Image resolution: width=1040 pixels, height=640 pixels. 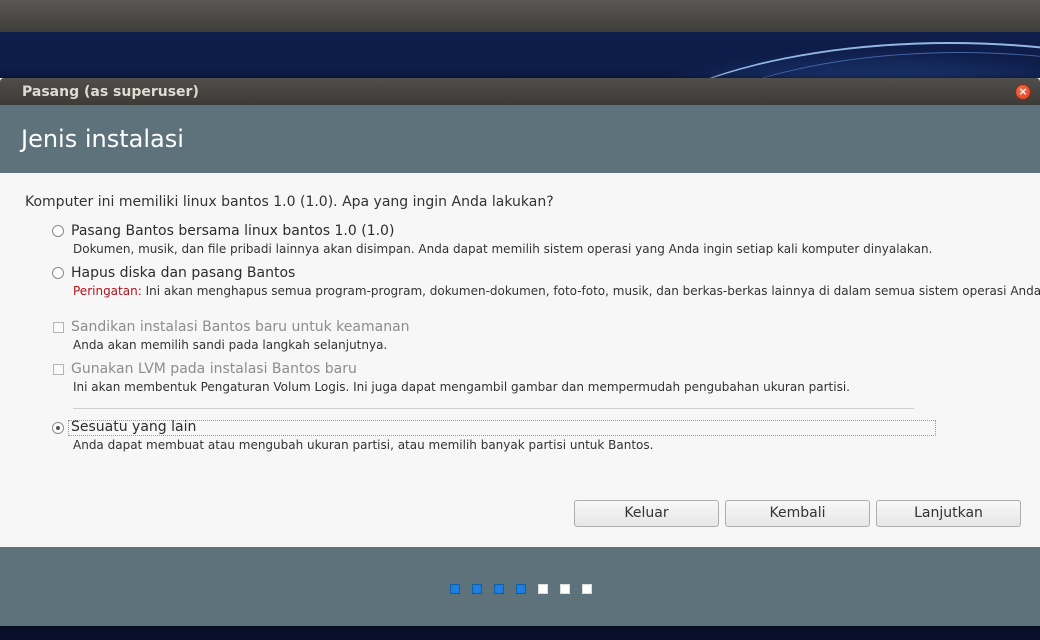 What do you see at coordinates (646, 513) in the screenshot?
I see `quit-button: Keluar` at bounding box center [646, 513].